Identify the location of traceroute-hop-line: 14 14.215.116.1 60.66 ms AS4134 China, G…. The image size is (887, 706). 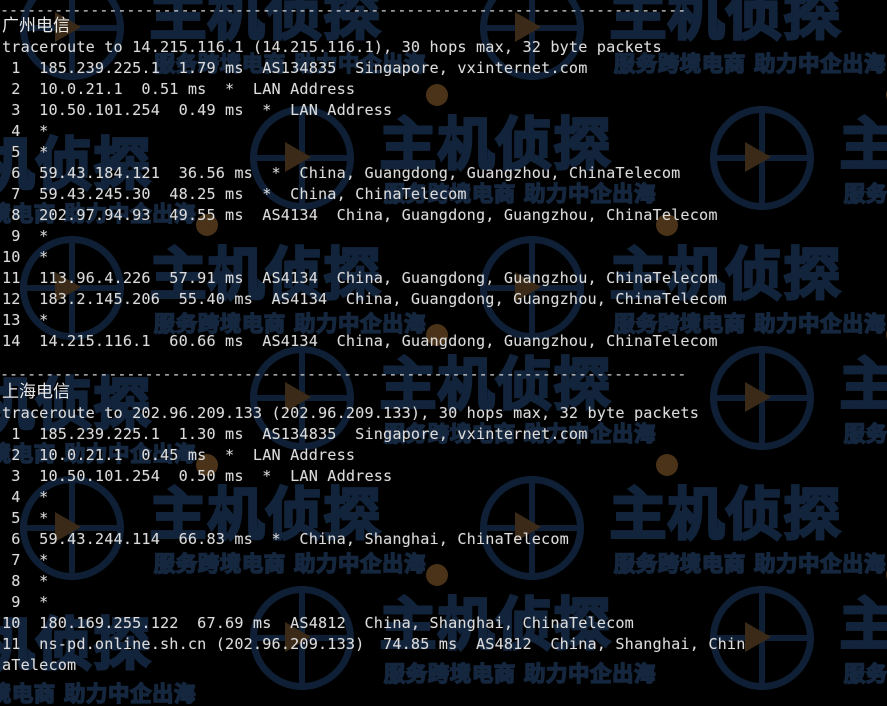
(360, 341).